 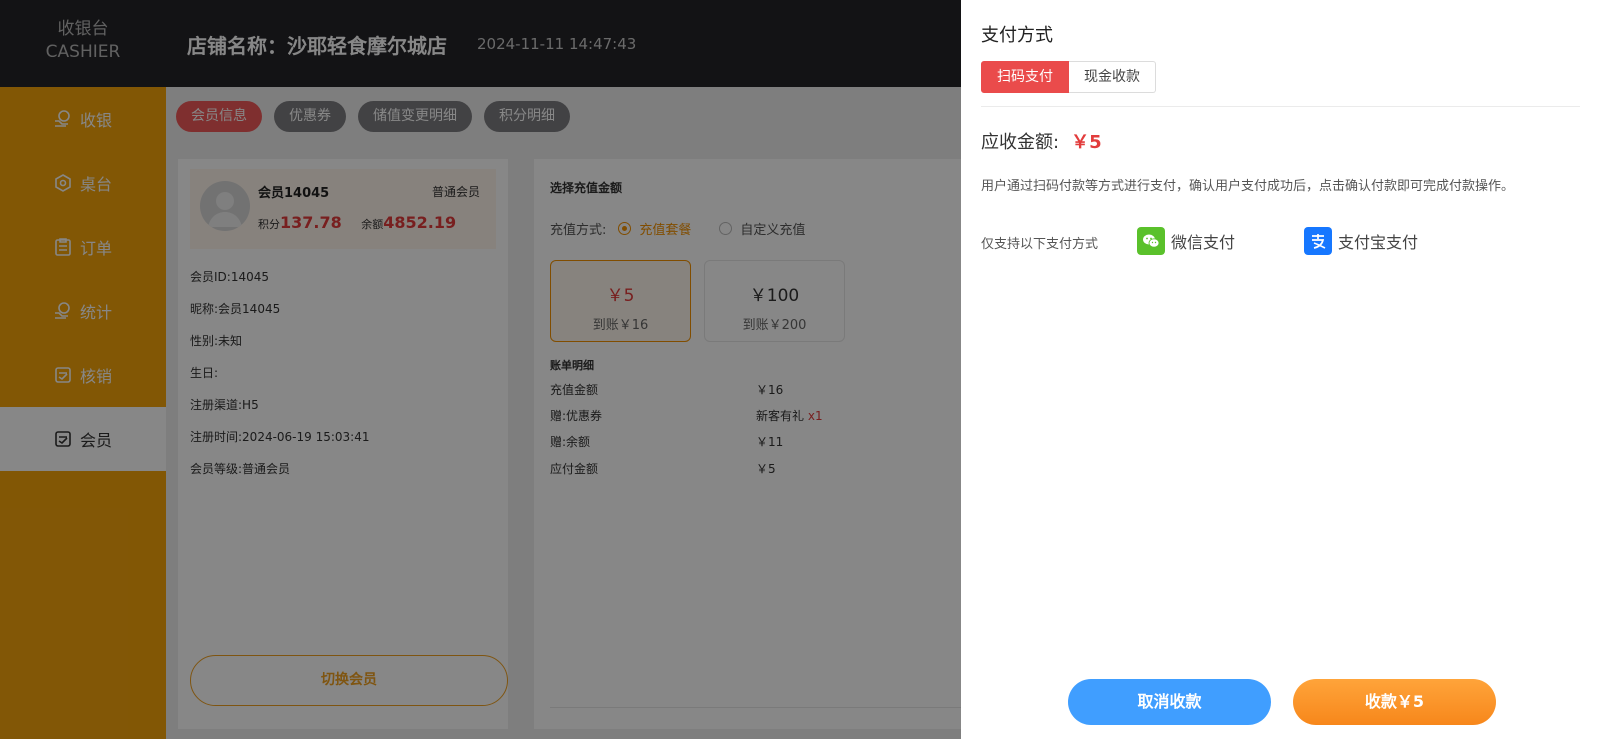 I want to click on wechat-pay-method: 微信支付, so click(x=1186, y=241).